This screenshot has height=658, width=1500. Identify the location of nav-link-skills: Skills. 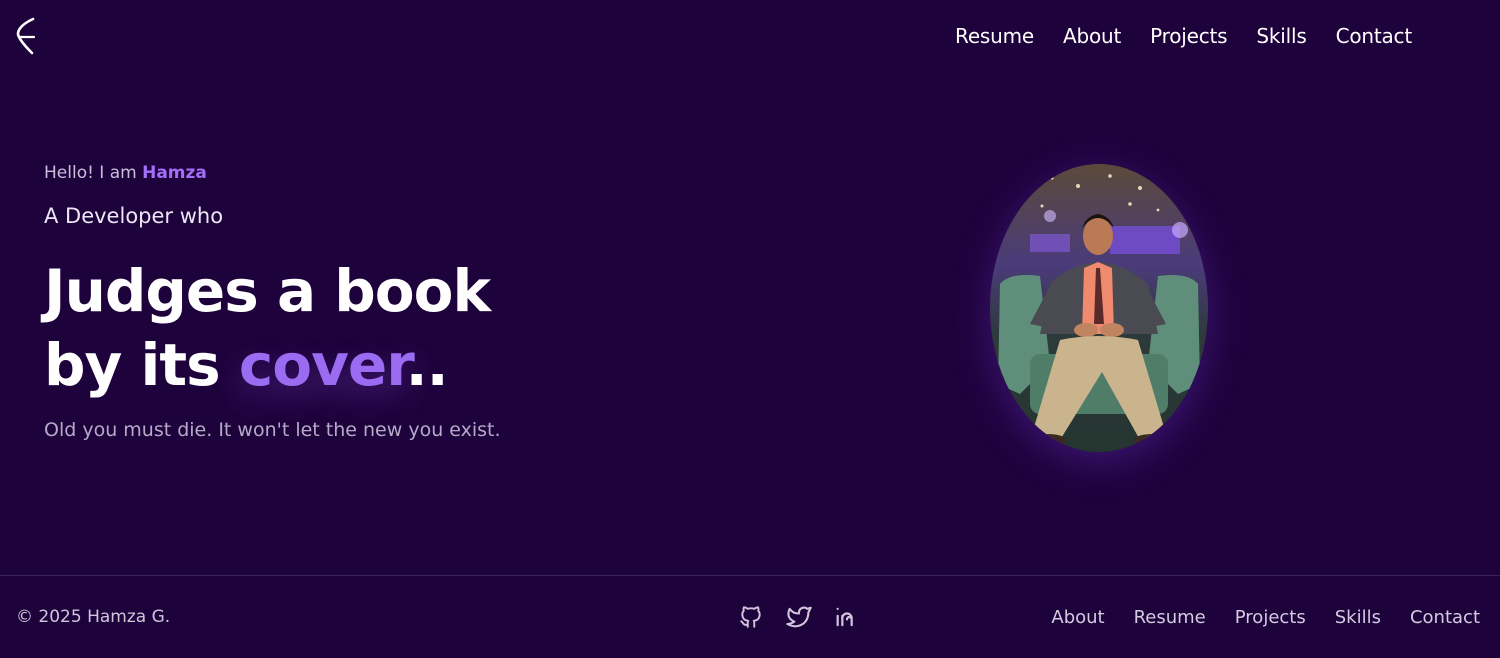
(1281, 36).